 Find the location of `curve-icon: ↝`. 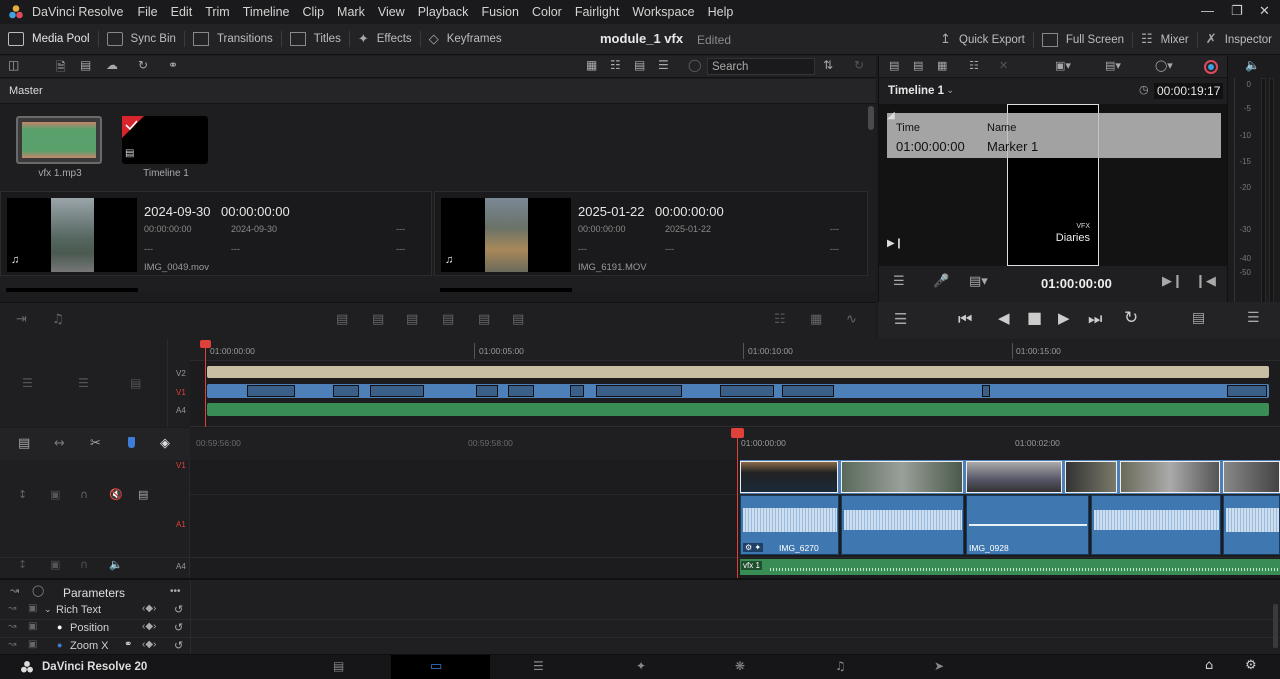

curve-icon: ↝ is located at coordinates (14, 590).